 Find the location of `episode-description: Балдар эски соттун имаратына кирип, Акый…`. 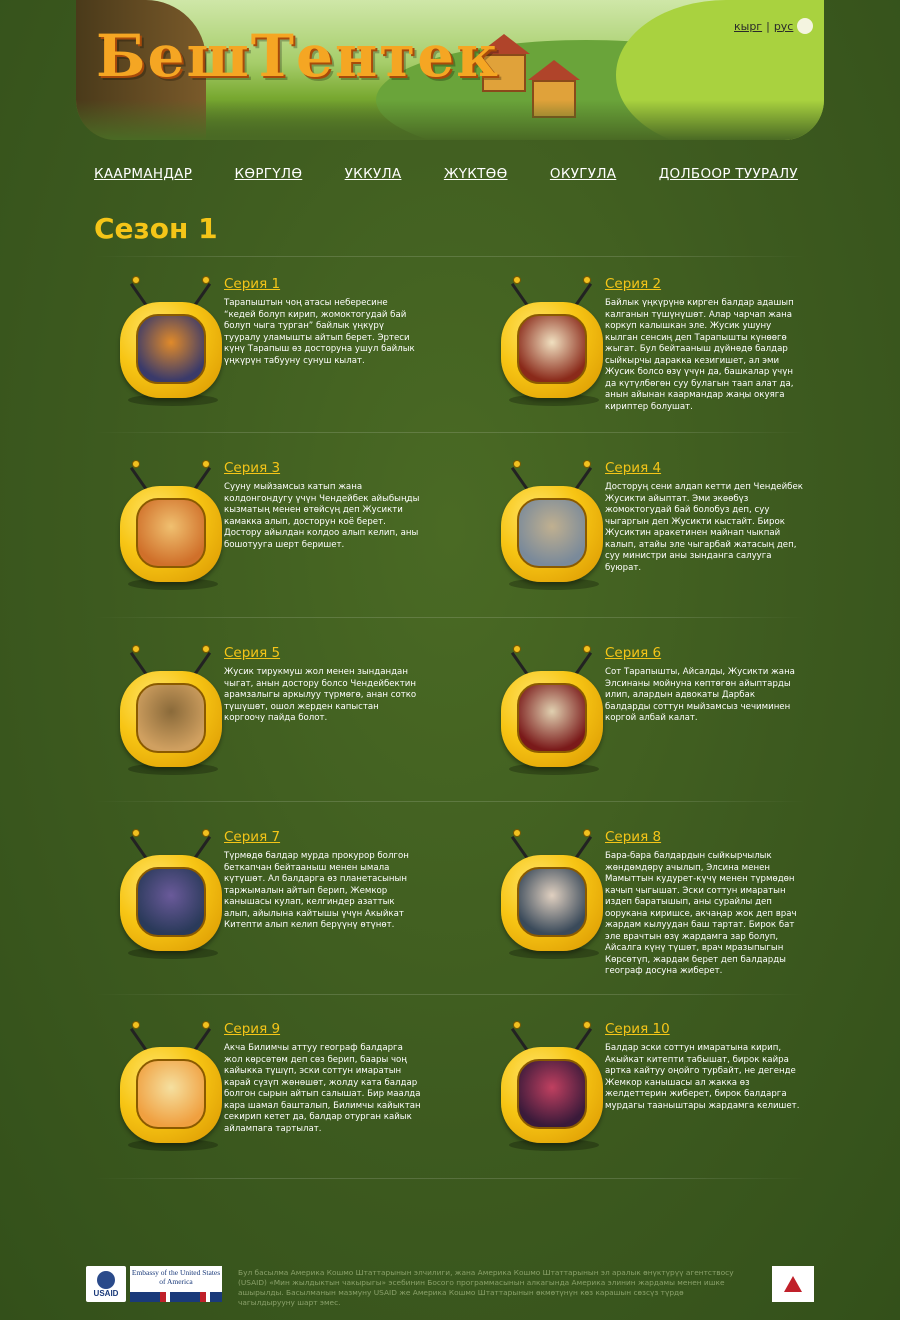

episode-description: Балдар эски соттун имаратына кирип, Акый… is located at coordinates (702, 1077).